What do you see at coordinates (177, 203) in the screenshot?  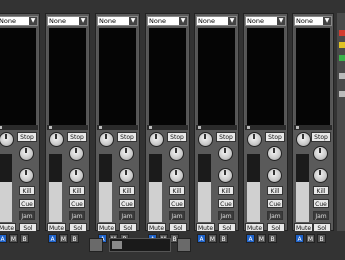 I see `cue-button: Cue` at bounding box center [177, 203].